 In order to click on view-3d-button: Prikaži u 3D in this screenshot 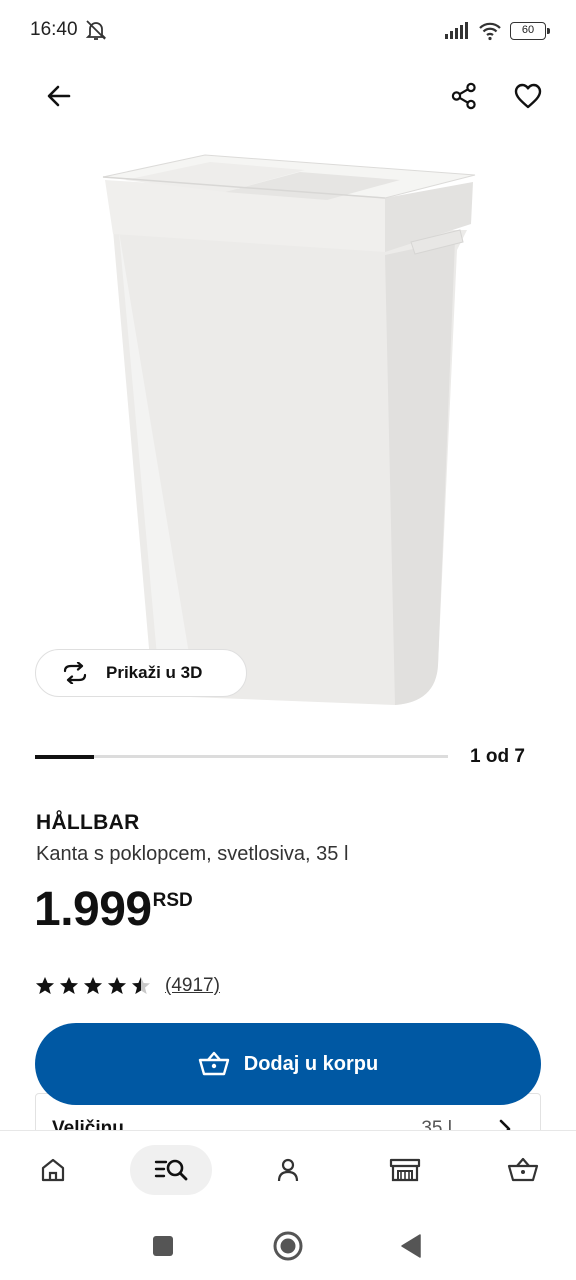, I will do `click(141, 673)`.